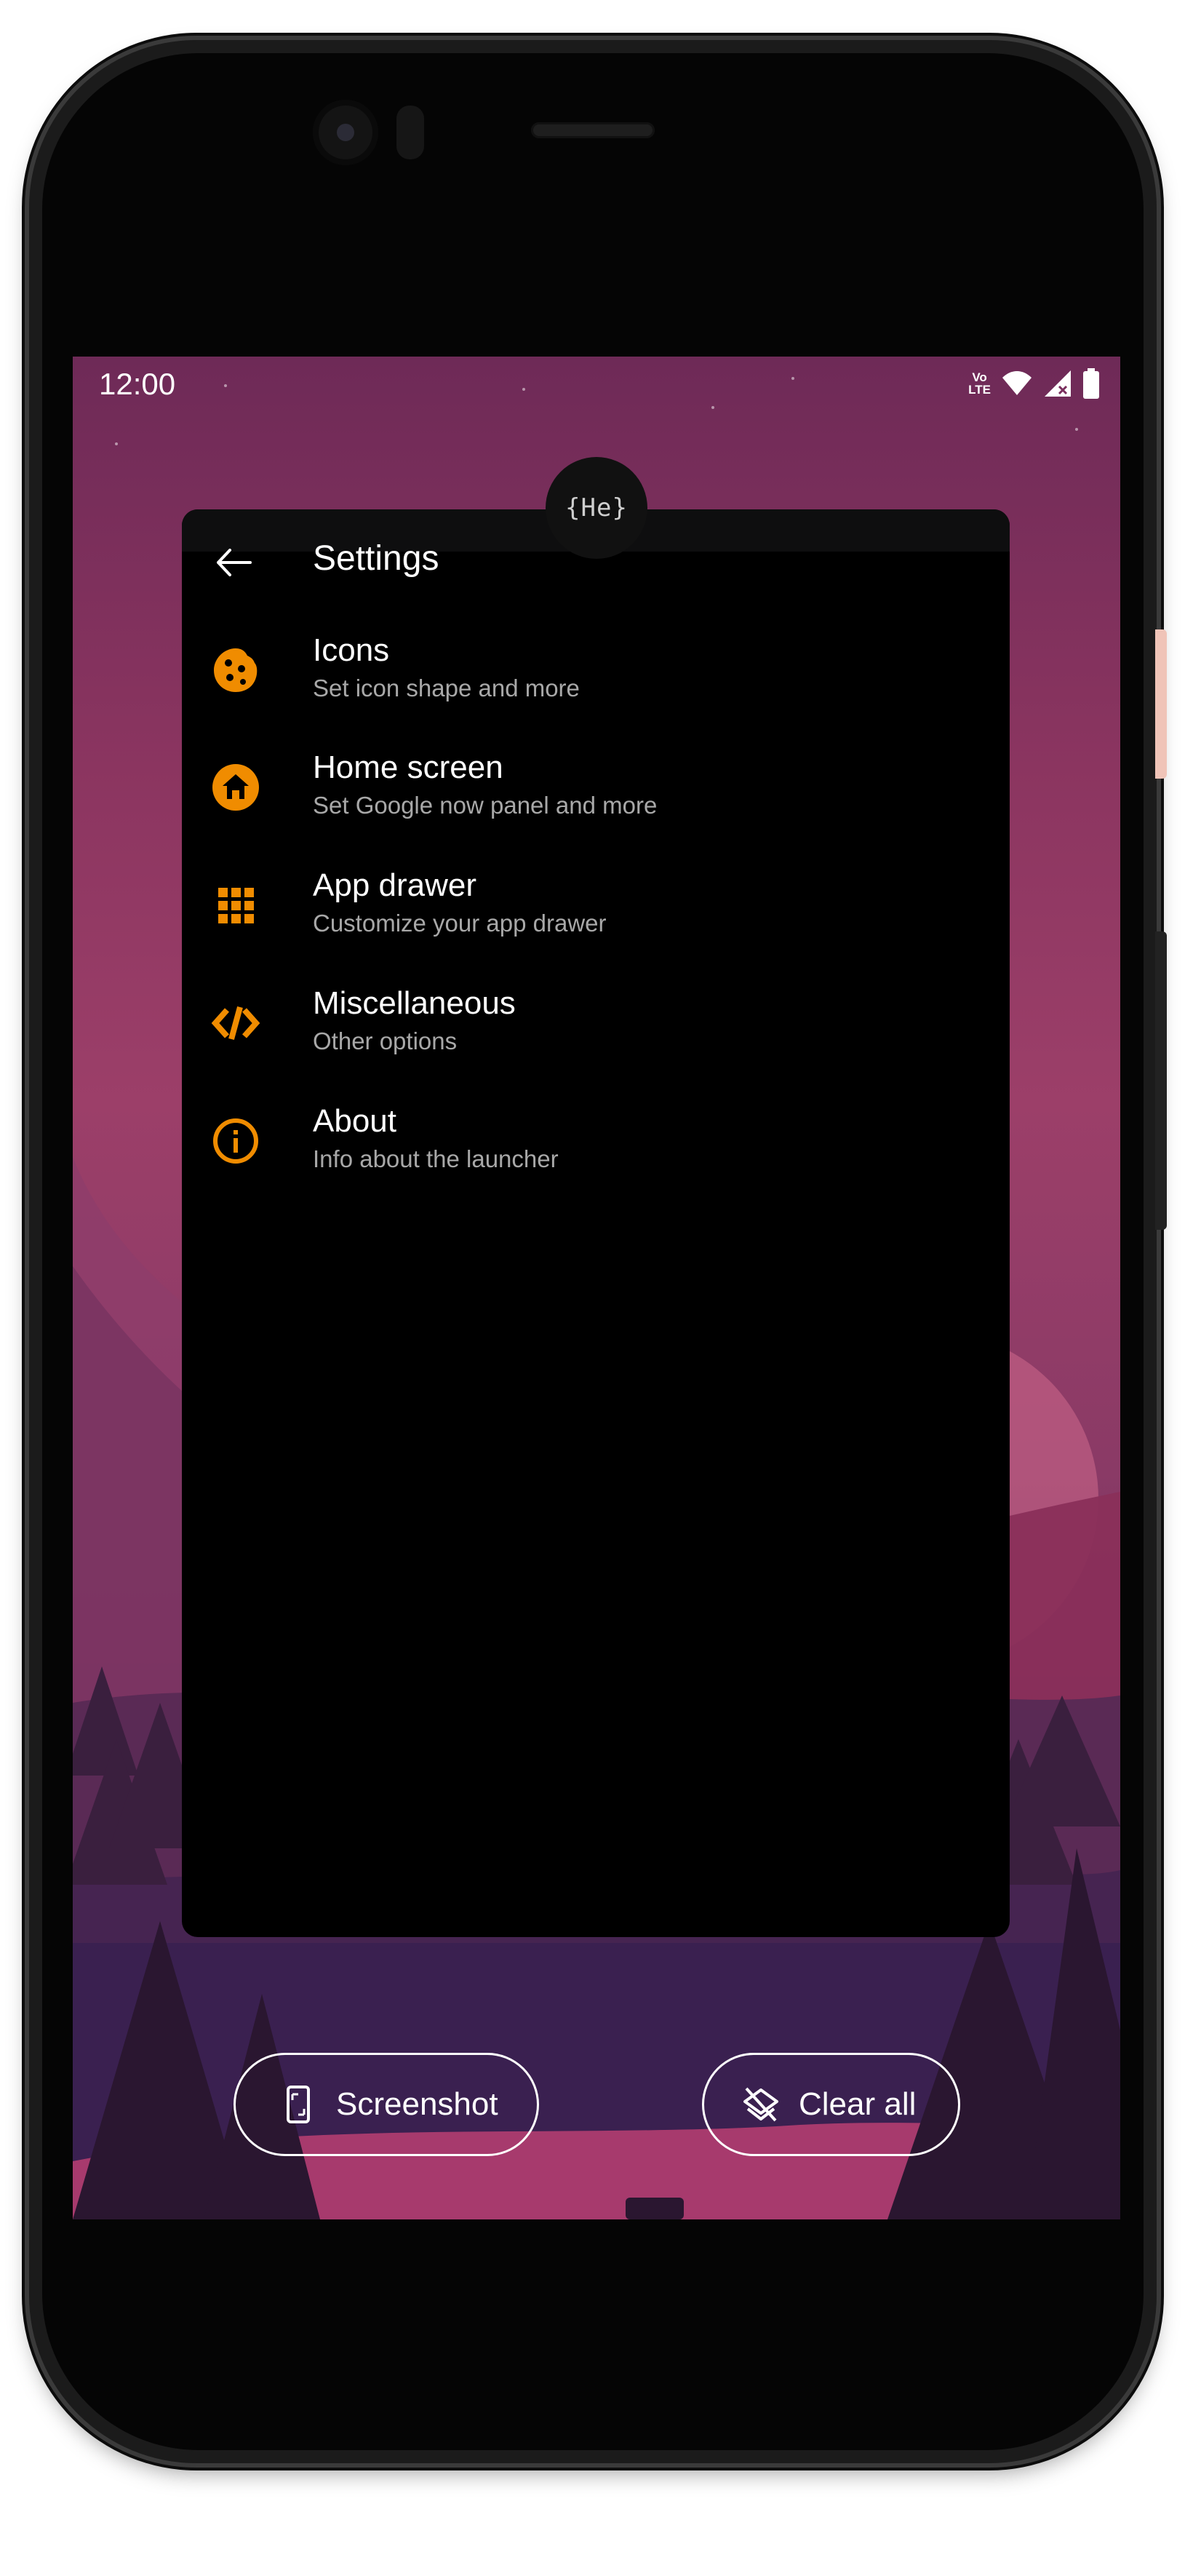 Image resolution: width=1193 pixels, height=2576 pixels. I want to click on volume-button, so click(1161, 1080).